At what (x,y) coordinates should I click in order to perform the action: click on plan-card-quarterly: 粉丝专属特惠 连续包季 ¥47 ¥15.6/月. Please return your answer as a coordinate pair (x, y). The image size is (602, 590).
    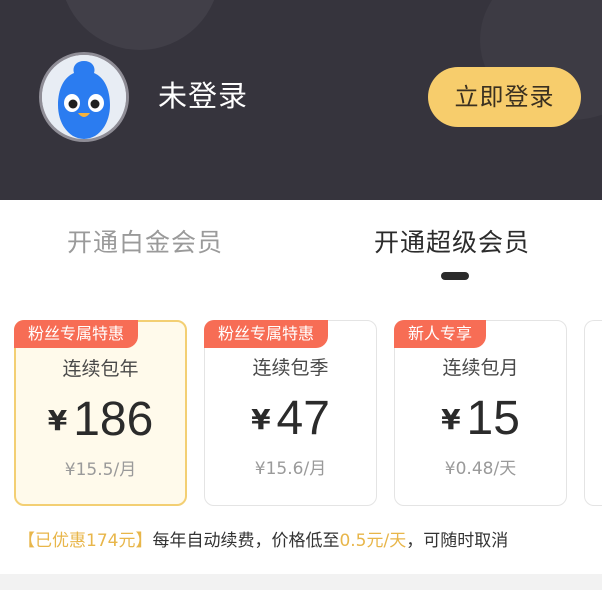
    Looking at the image, I should click on (290, 413).